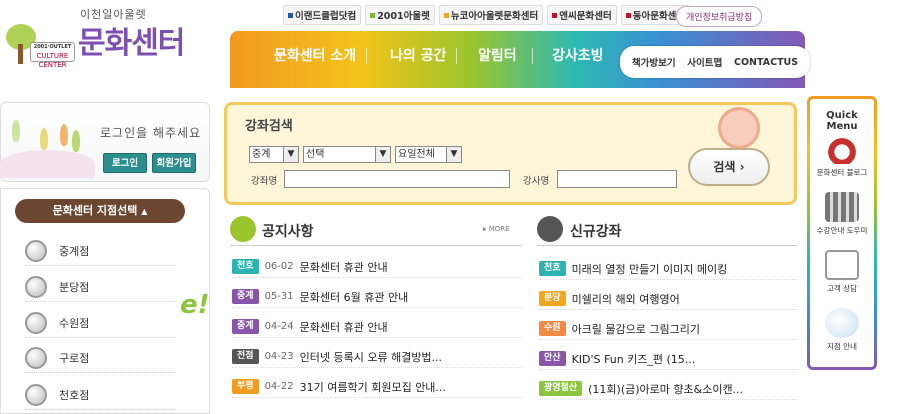 The height and width of the screenshot is (414, 900). I want to click on notice-date: 04-23, so click(279, 356).